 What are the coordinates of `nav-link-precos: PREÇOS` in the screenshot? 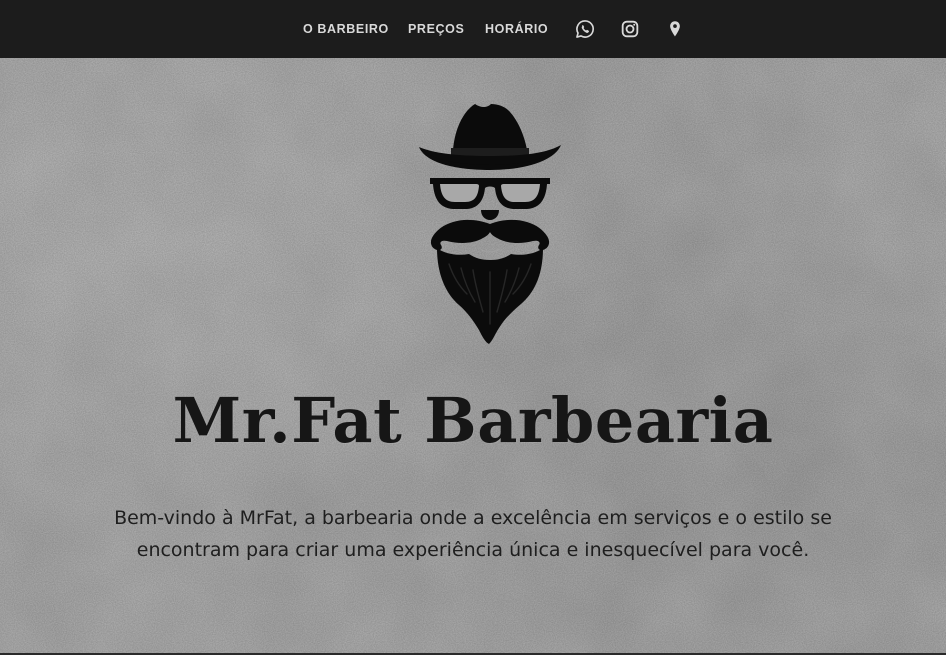 It's located at (436, 29).